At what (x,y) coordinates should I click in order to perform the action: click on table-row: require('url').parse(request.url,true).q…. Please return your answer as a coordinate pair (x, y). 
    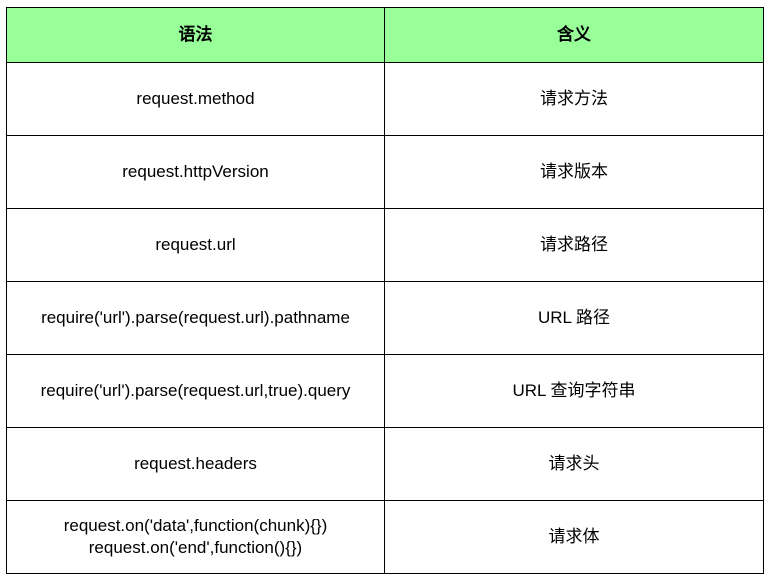
    Looking at the image, I should click on (385, 391).